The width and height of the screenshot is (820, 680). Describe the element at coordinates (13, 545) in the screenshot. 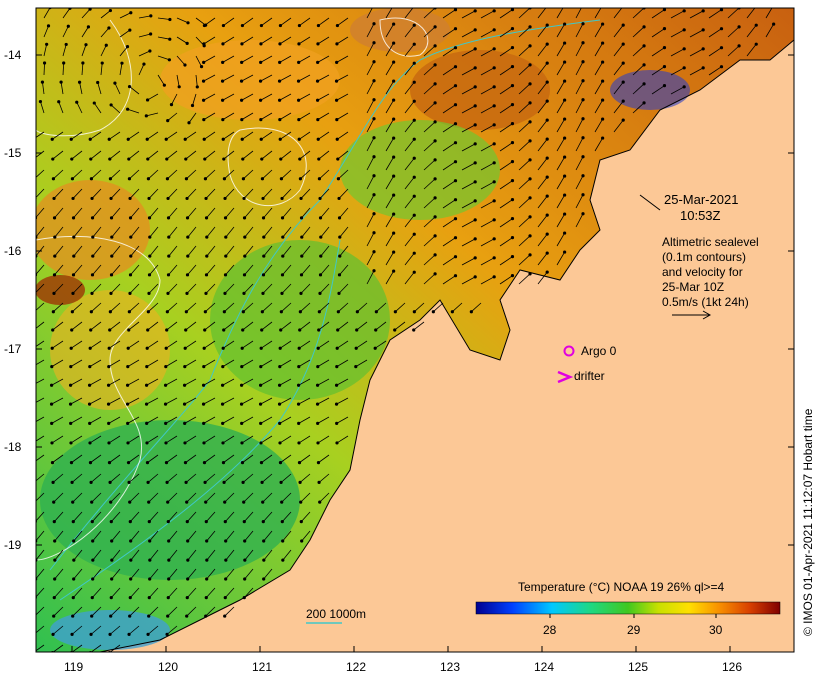

I see `y-tick-label: -19` at that location.